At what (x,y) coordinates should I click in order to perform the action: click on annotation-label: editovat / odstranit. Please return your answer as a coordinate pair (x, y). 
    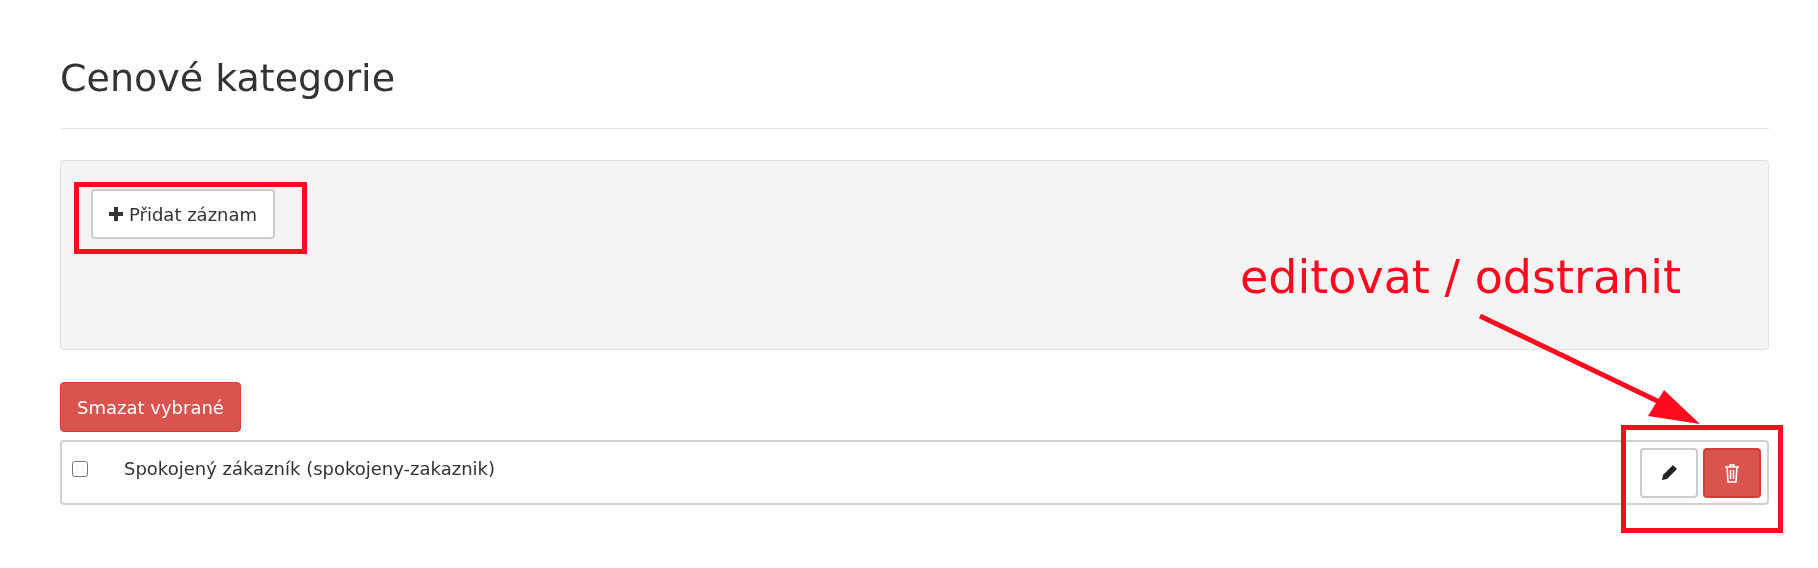
    Looking at the image, I should click on (1461, 277).